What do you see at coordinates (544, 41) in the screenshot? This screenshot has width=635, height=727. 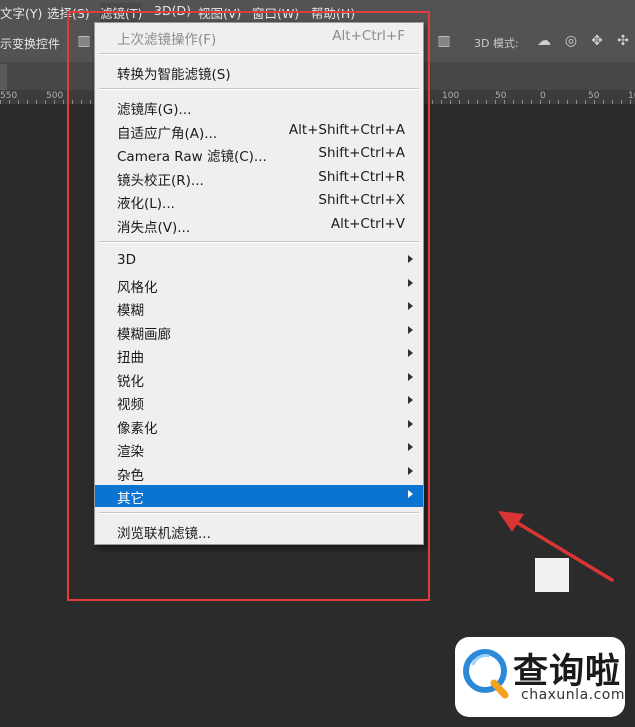 I see `3d-orbit-icon: ☁` at bounding box center [544, 41].